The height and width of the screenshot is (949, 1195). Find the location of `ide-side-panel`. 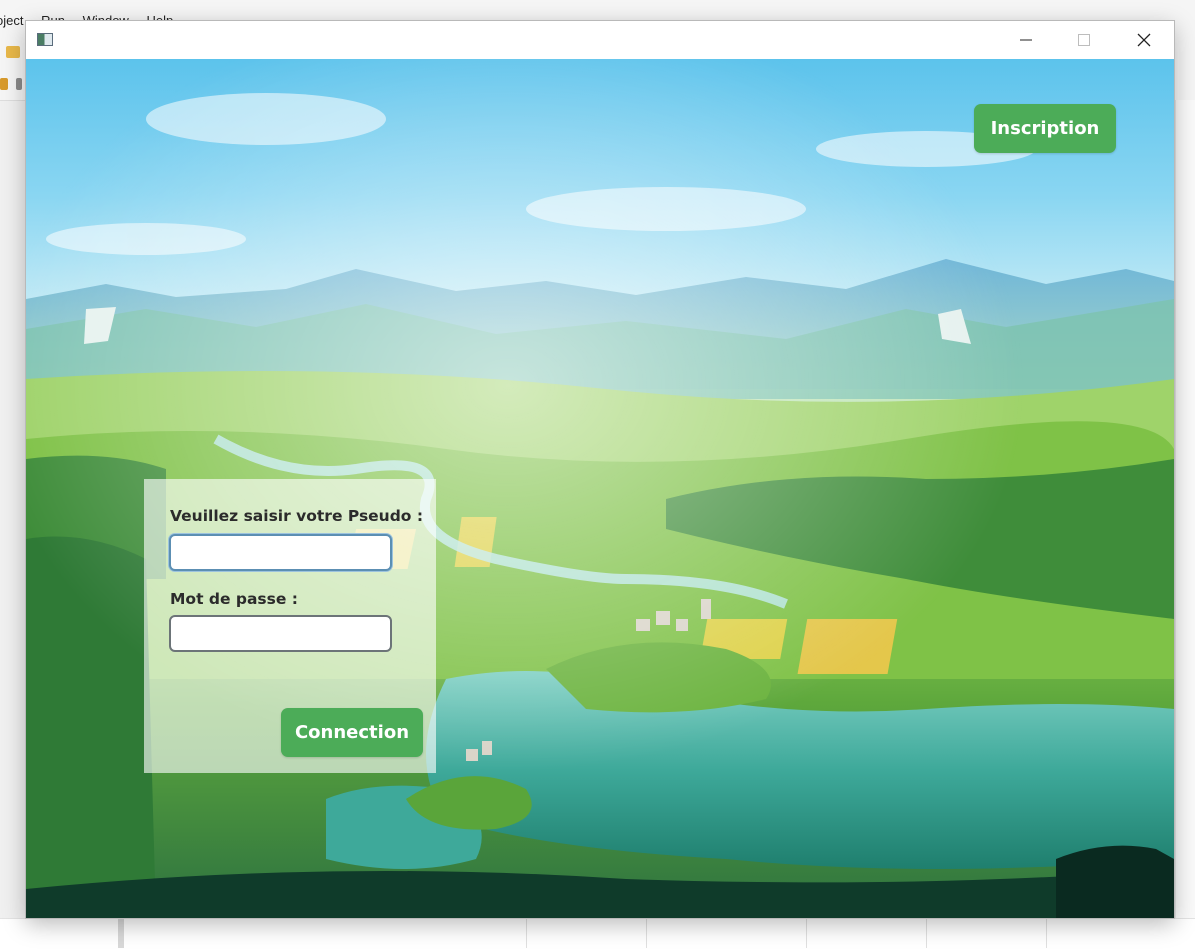

ide-side-panel is located at coordinates (1185, 509).